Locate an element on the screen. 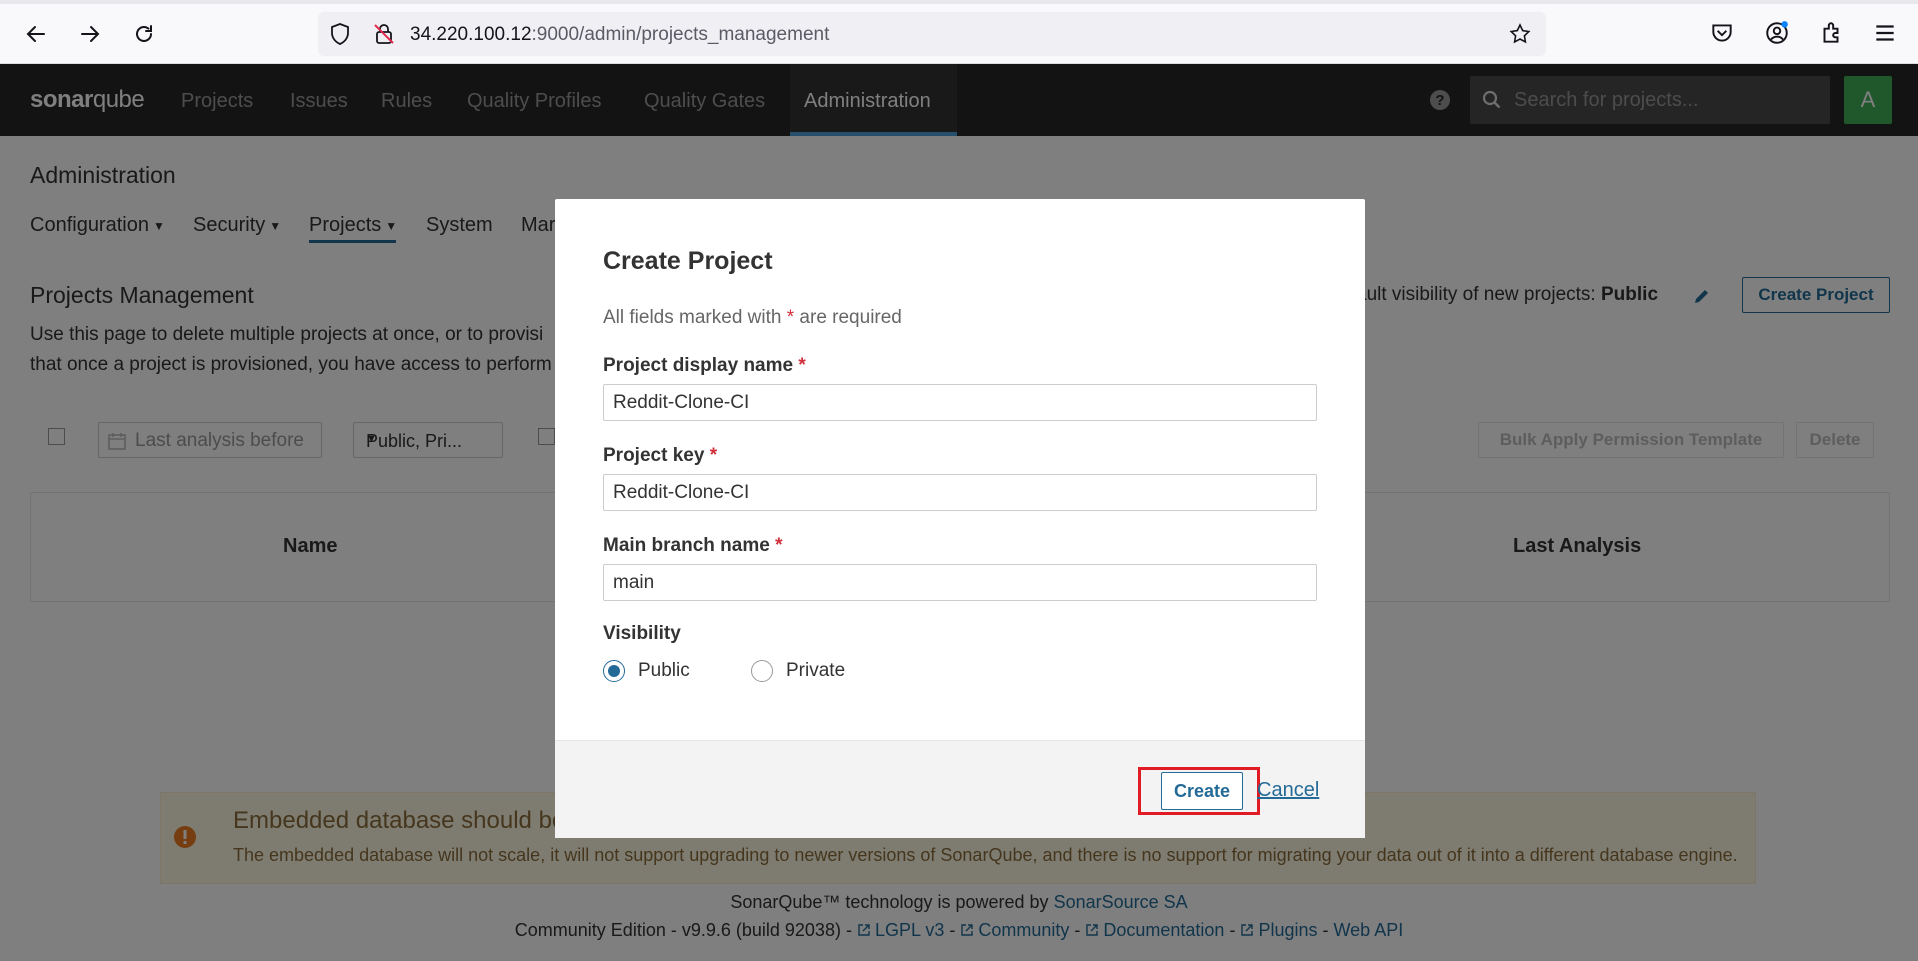 The height and width of the screenshot is (961, 1918). modal-footer: Create Cancel is located at coordinates (960, 789).